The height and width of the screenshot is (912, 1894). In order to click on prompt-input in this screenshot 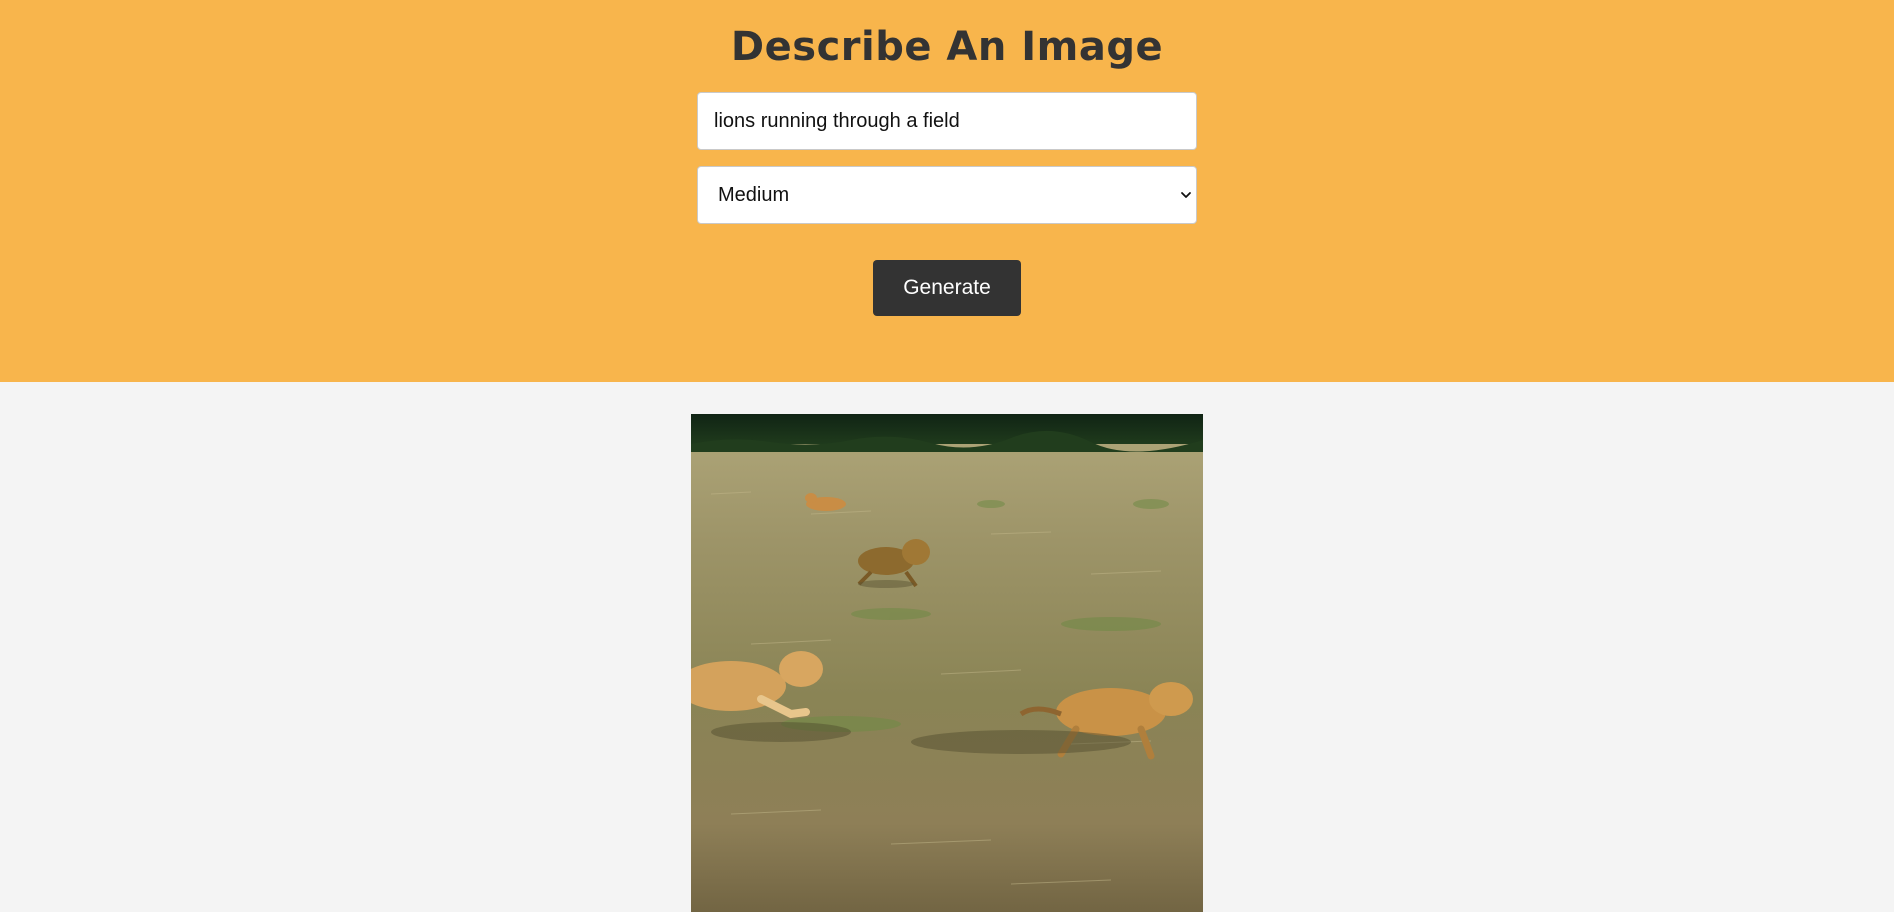, I will do `click(947, 121)`.